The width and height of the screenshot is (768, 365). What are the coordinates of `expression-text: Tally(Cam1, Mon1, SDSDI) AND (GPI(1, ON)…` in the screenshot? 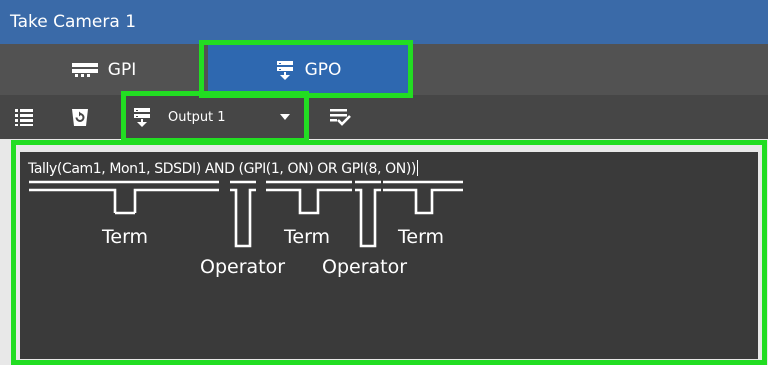 It's located at (222, 169).